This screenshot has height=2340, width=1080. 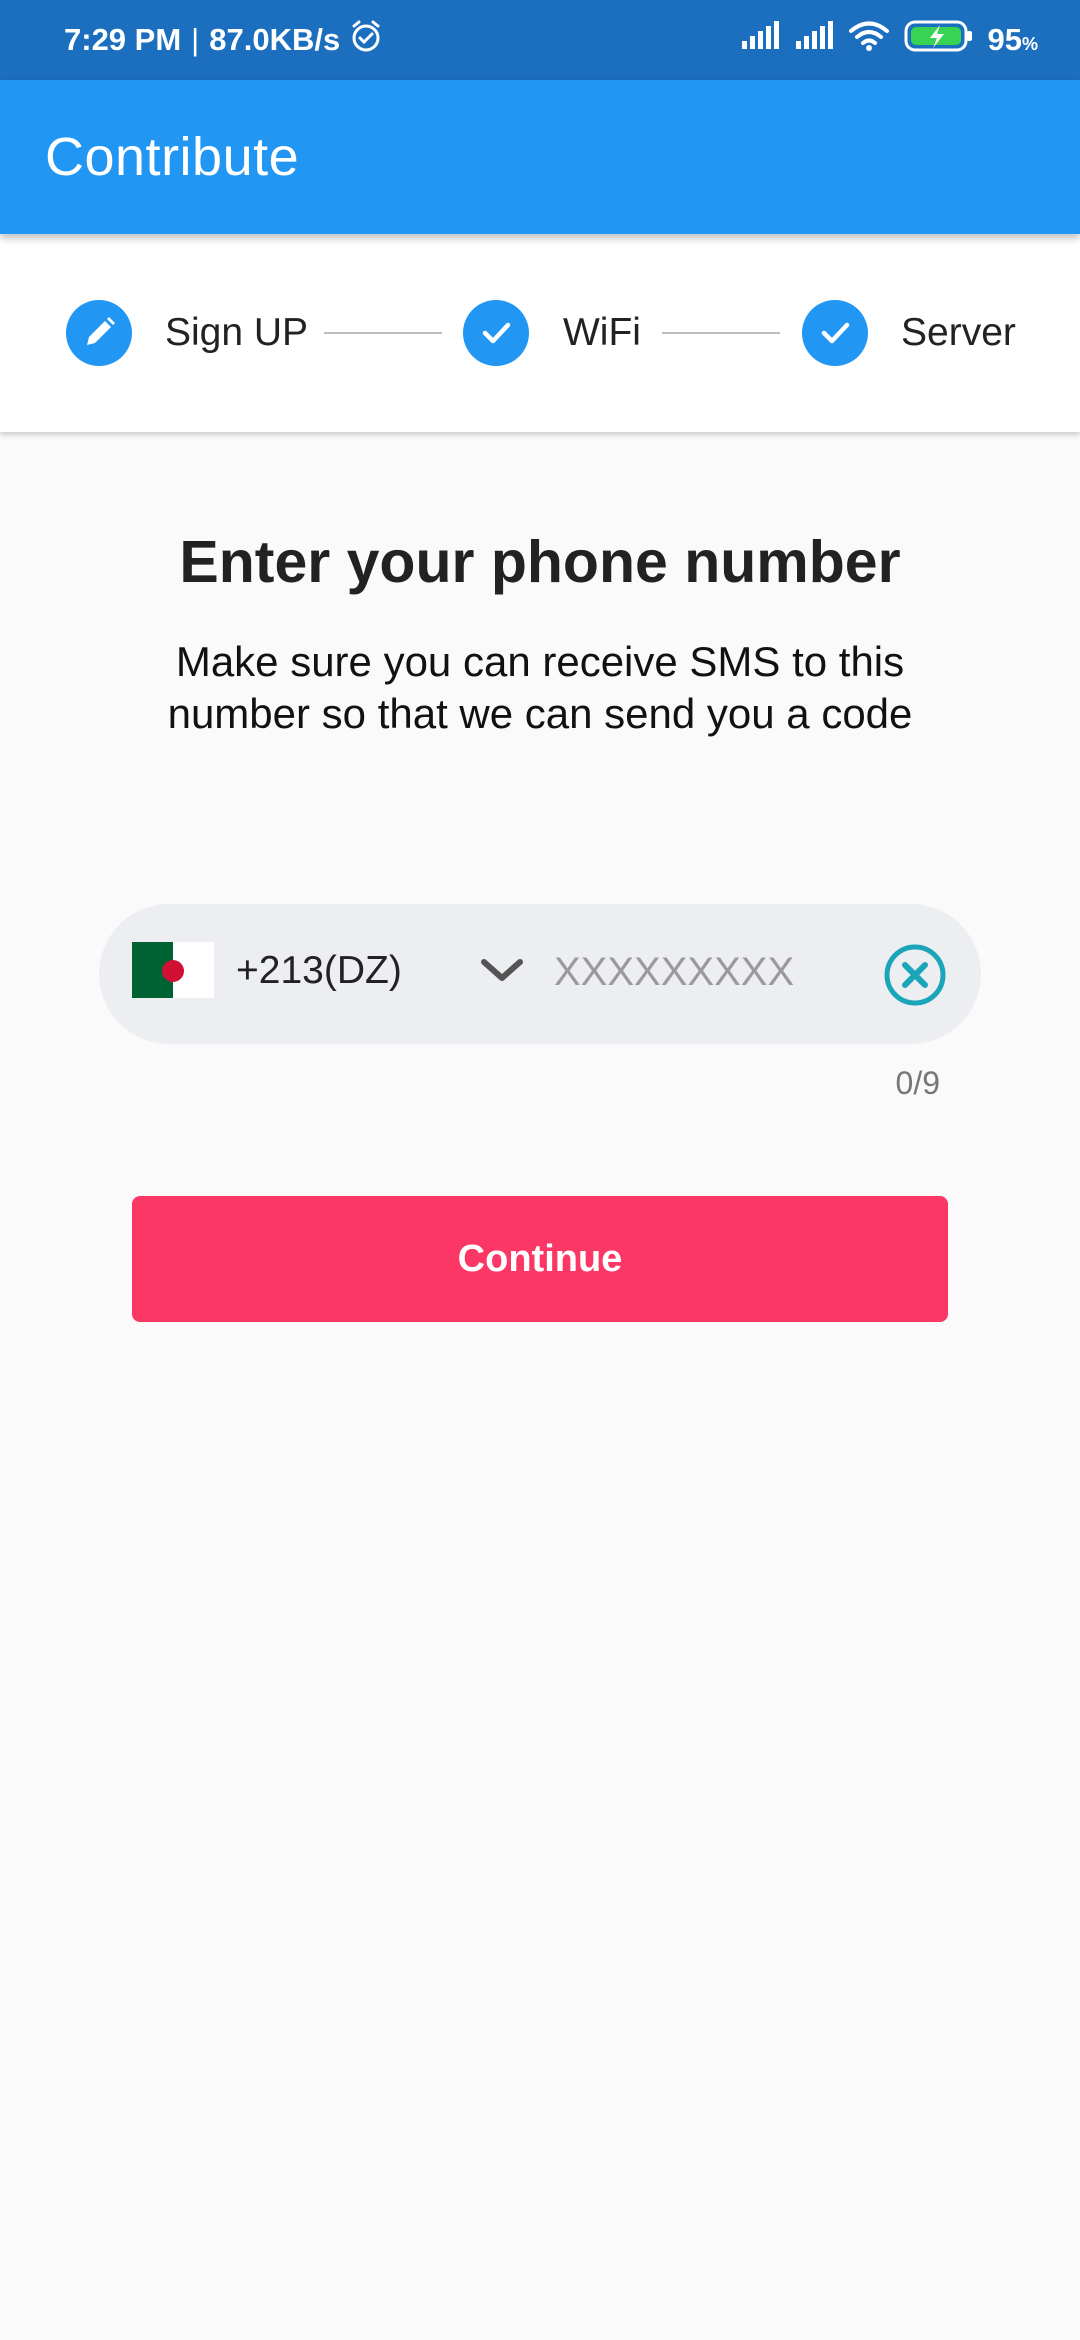 I want to click on battery-level: 95%, so click(x=1013, y=40).